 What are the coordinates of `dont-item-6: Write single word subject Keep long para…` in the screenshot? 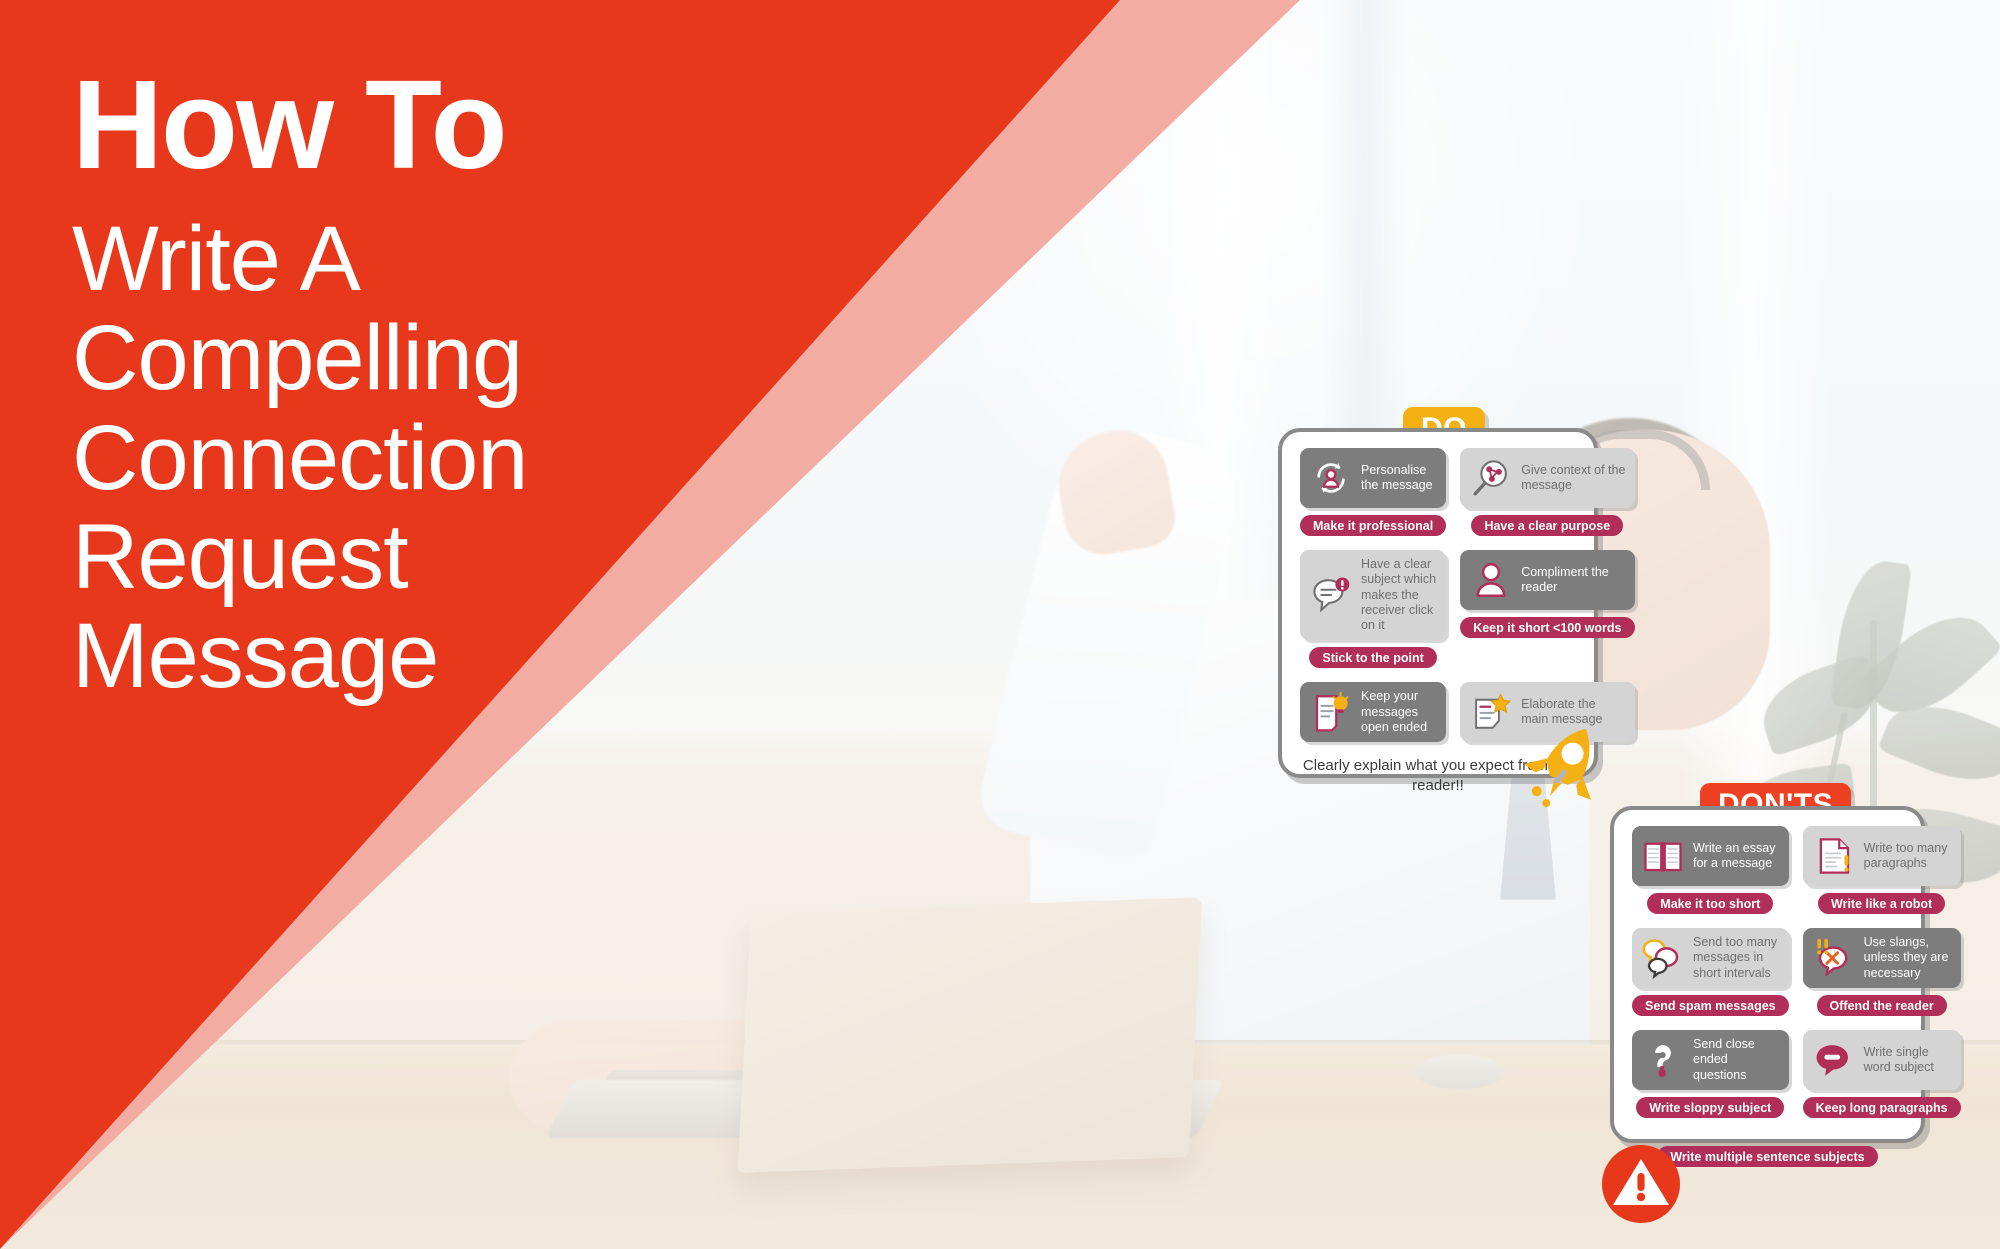 It's located at (1881, 1078).